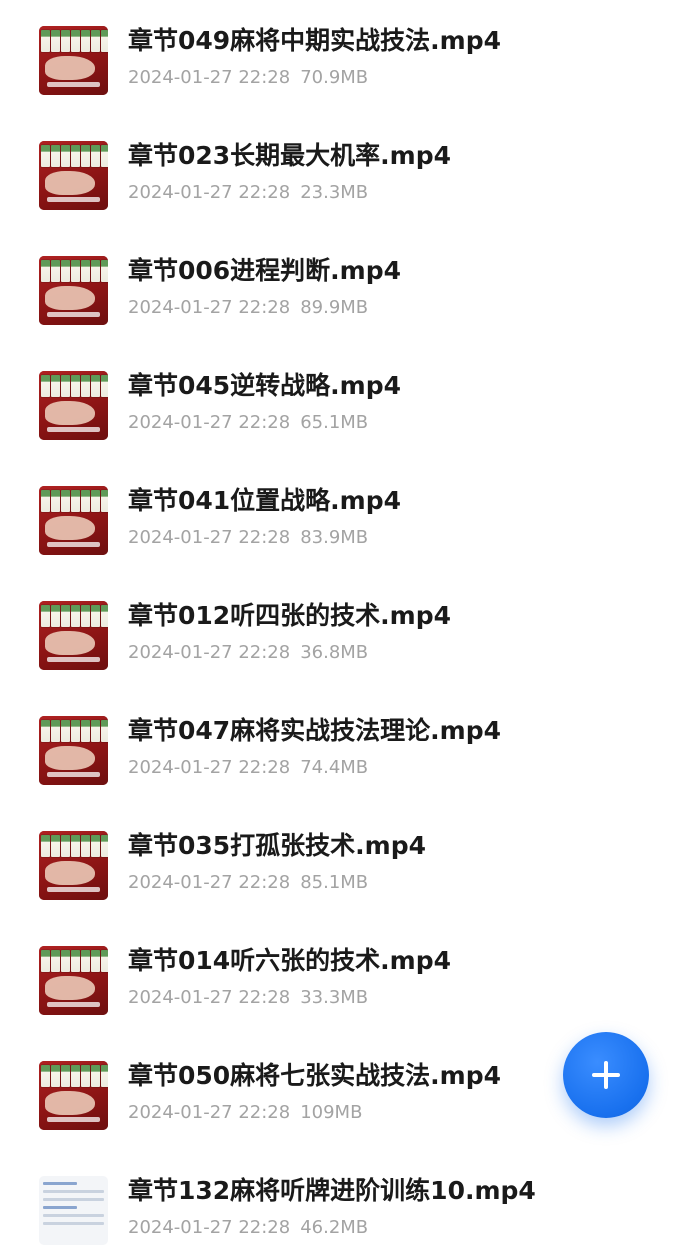 The width and height of the screenshot is (690, 1253). What do you see at coordinates (277, 845) in the screenshot?
I see `file-name: 章节035打孤张技术.mp4` at bounding box center [277, 845].